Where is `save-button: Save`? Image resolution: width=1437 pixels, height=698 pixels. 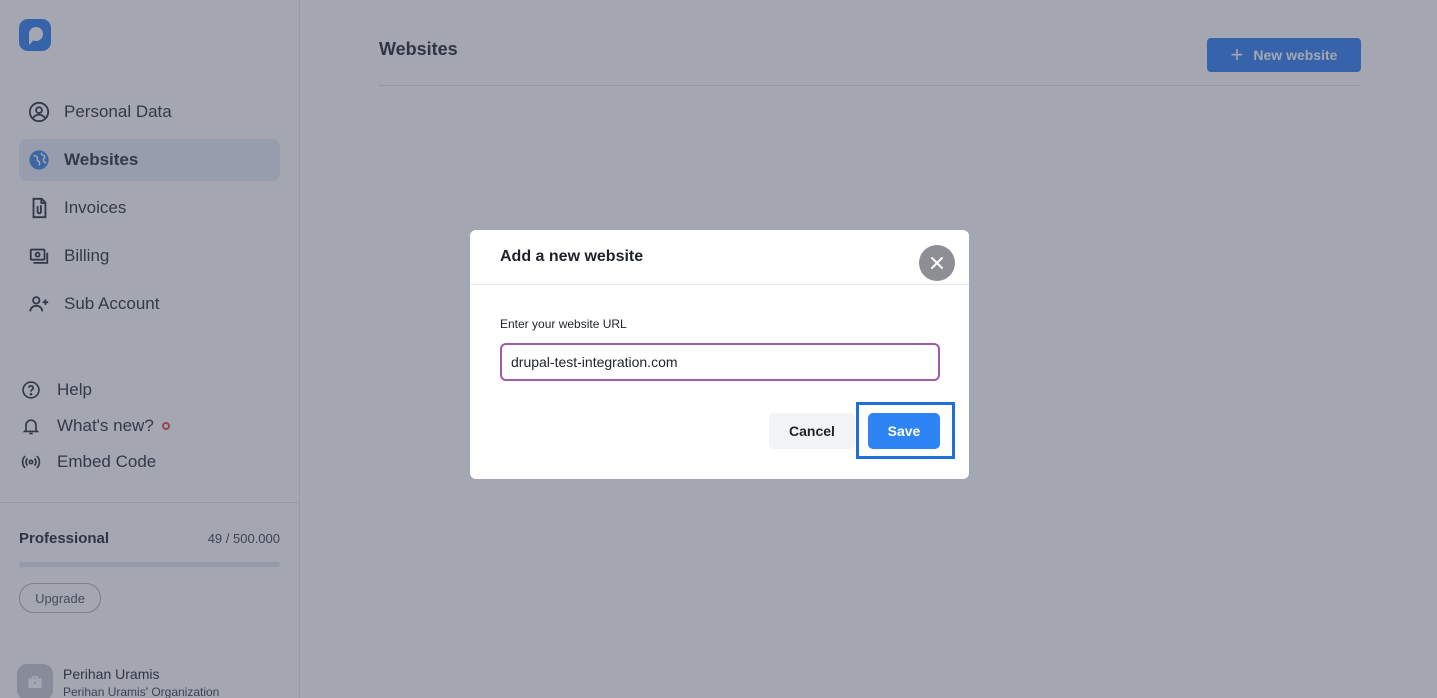
save-button: Save is located at coordinates (904, 431).